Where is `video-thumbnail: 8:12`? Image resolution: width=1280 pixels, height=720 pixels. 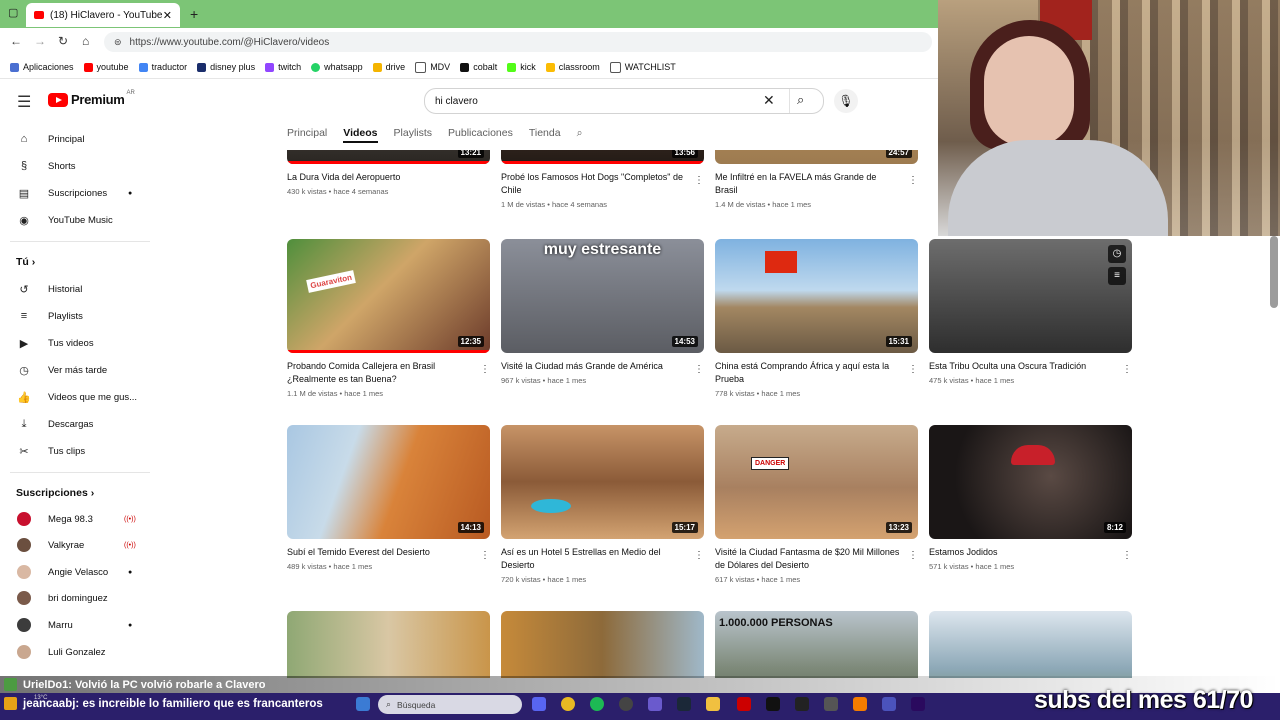 video-thumbnail: 8:12 is located at coordinates (1030, 482).